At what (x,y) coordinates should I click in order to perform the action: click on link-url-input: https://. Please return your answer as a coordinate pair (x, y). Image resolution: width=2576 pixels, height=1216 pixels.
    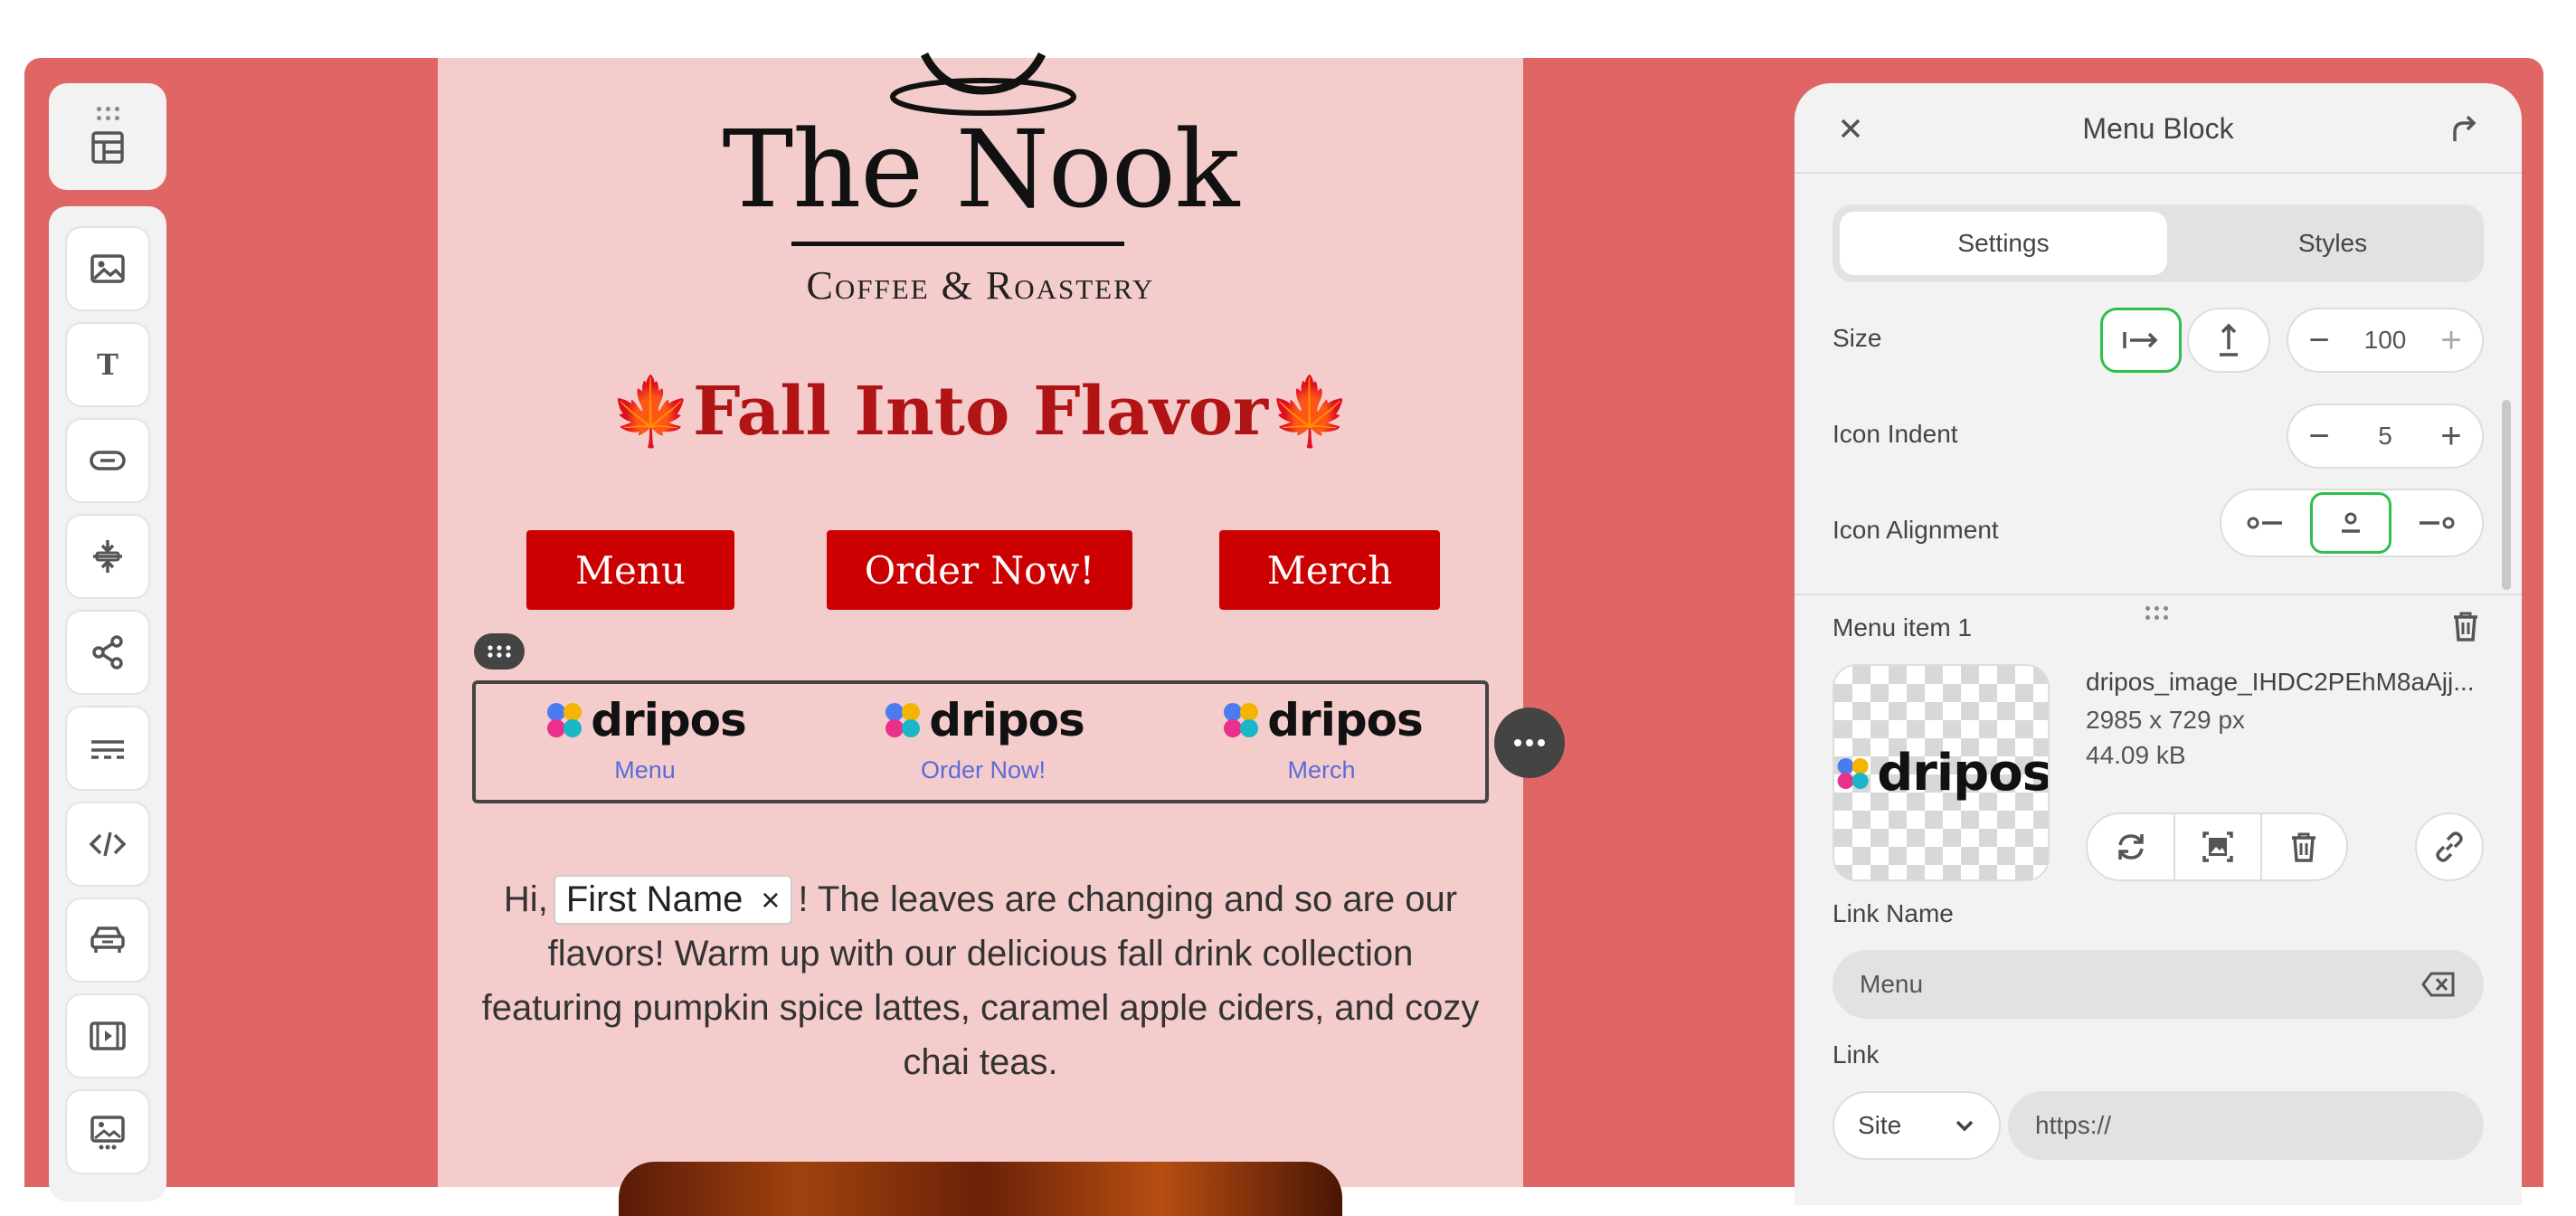
    Looking at the image, I should click on (2246, 1126).